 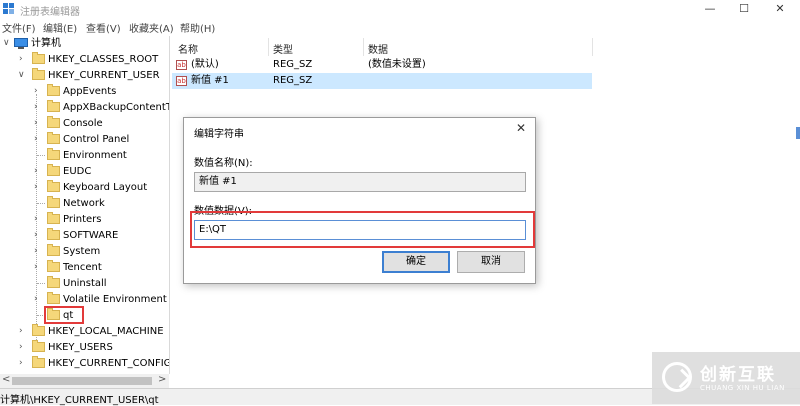 What do you see at coordinates (162, 379) in the screenshot?
I see `scroll-right-arrow: >` at bounding box center [162, 379].